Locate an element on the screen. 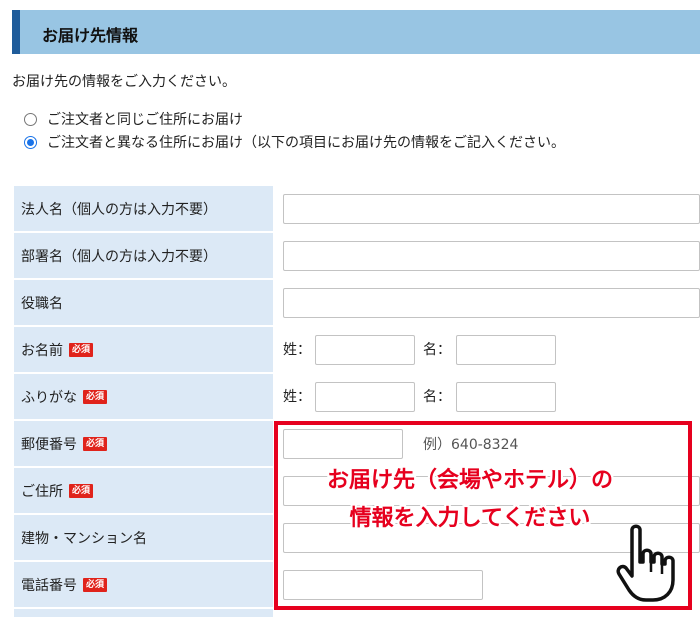 This screenshot has height=617, width=700. position-input is located at coordinates (491, 303).